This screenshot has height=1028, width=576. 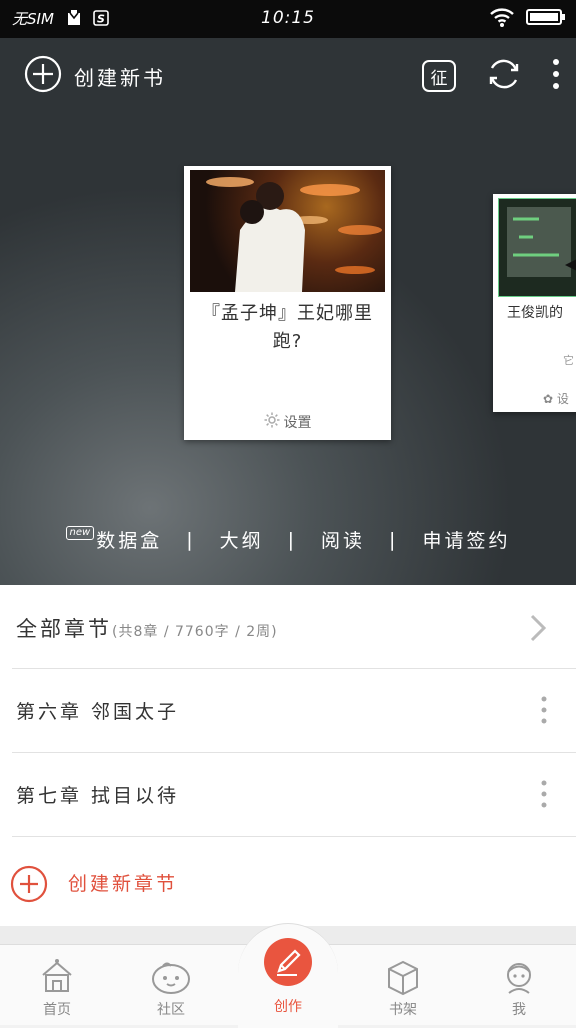 I want to click on chapter-stats: (共8章 / 7760字 / 2周), so click(x=195, y=632).